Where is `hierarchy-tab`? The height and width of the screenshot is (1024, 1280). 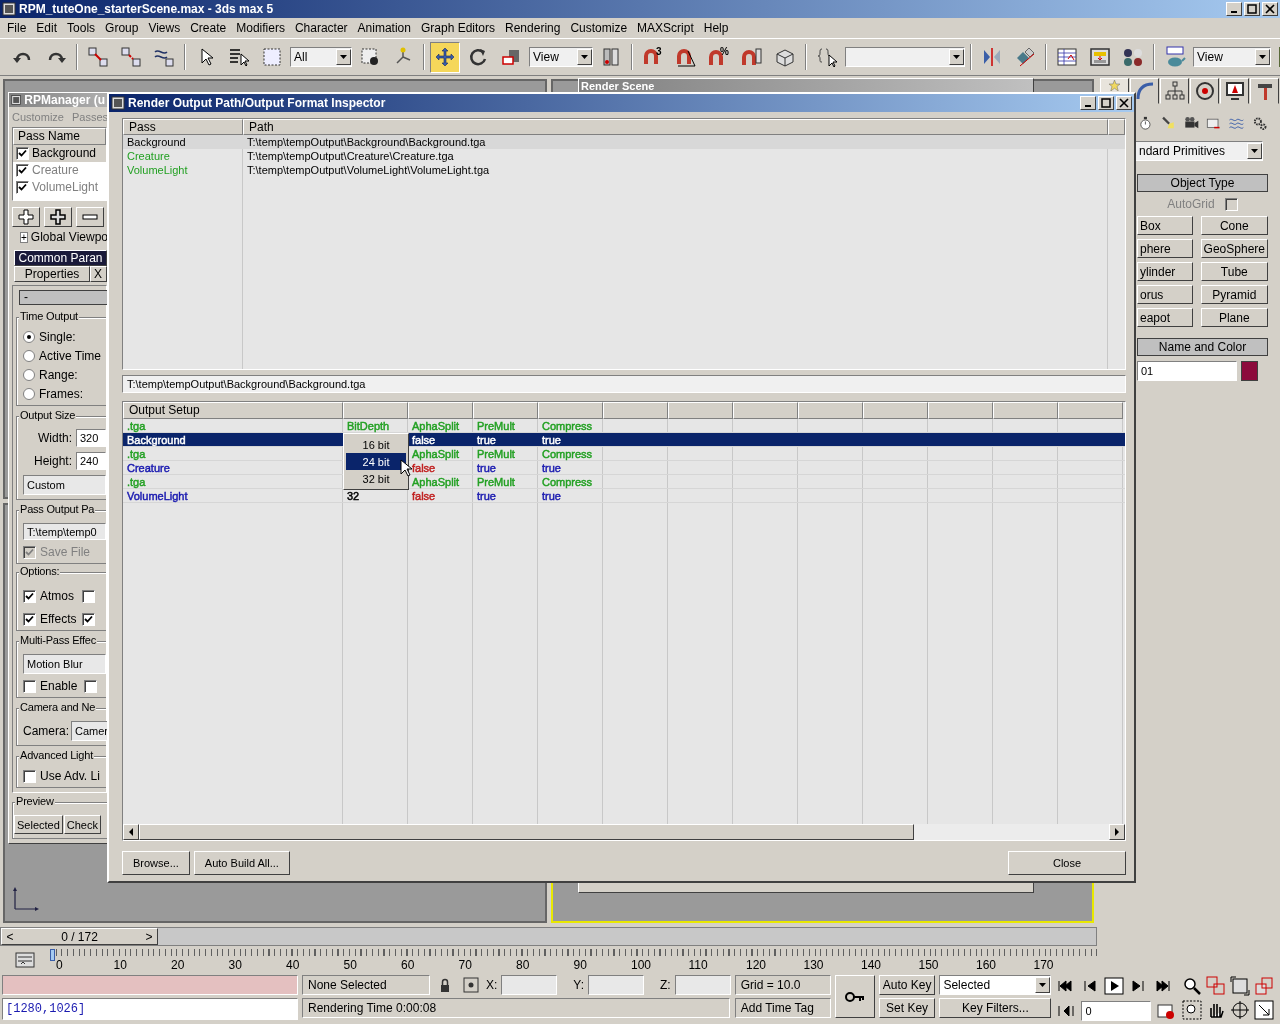 hierarchy-tab is located at coordinates (1174, 91).